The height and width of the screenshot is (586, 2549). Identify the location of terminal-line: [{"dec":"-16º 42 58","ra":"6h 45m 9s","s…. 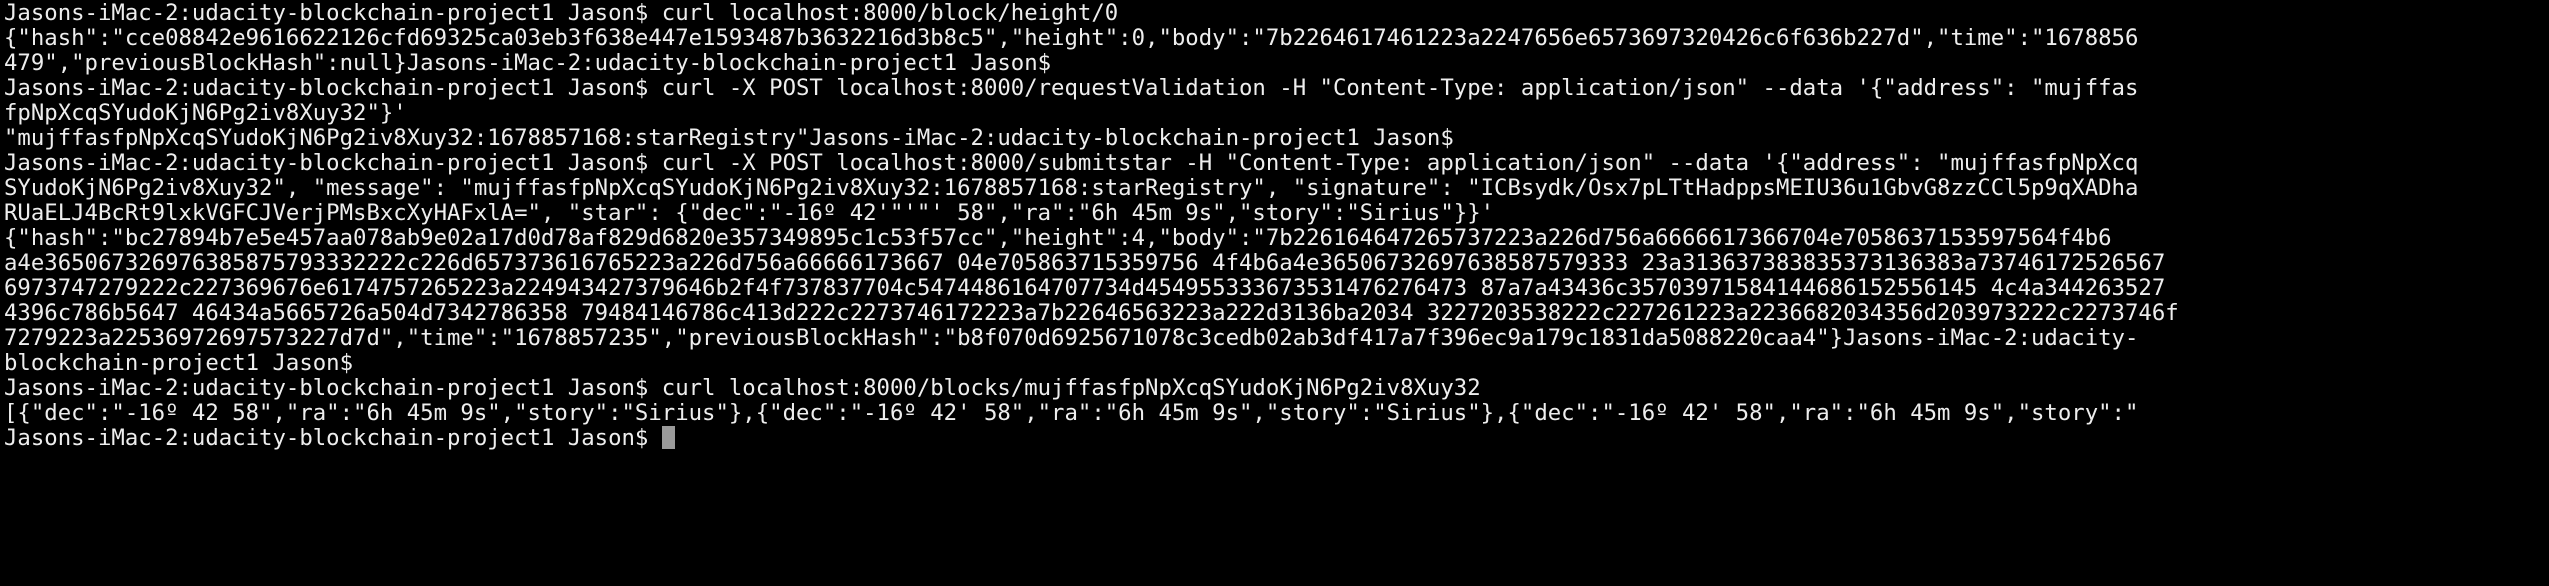
(1071, 413).